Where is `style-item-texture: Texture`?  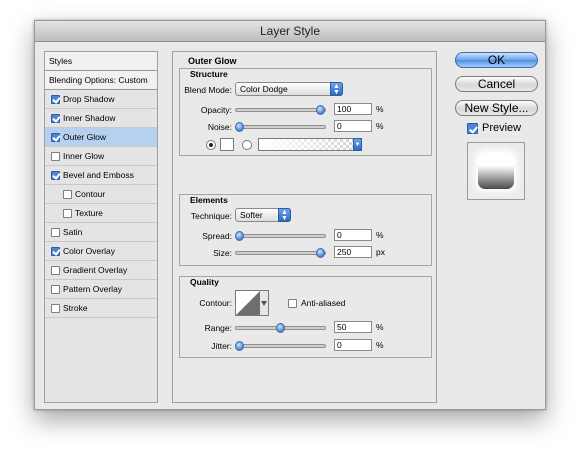 style-item-texture: Texture is located at coordinates (101, 213).